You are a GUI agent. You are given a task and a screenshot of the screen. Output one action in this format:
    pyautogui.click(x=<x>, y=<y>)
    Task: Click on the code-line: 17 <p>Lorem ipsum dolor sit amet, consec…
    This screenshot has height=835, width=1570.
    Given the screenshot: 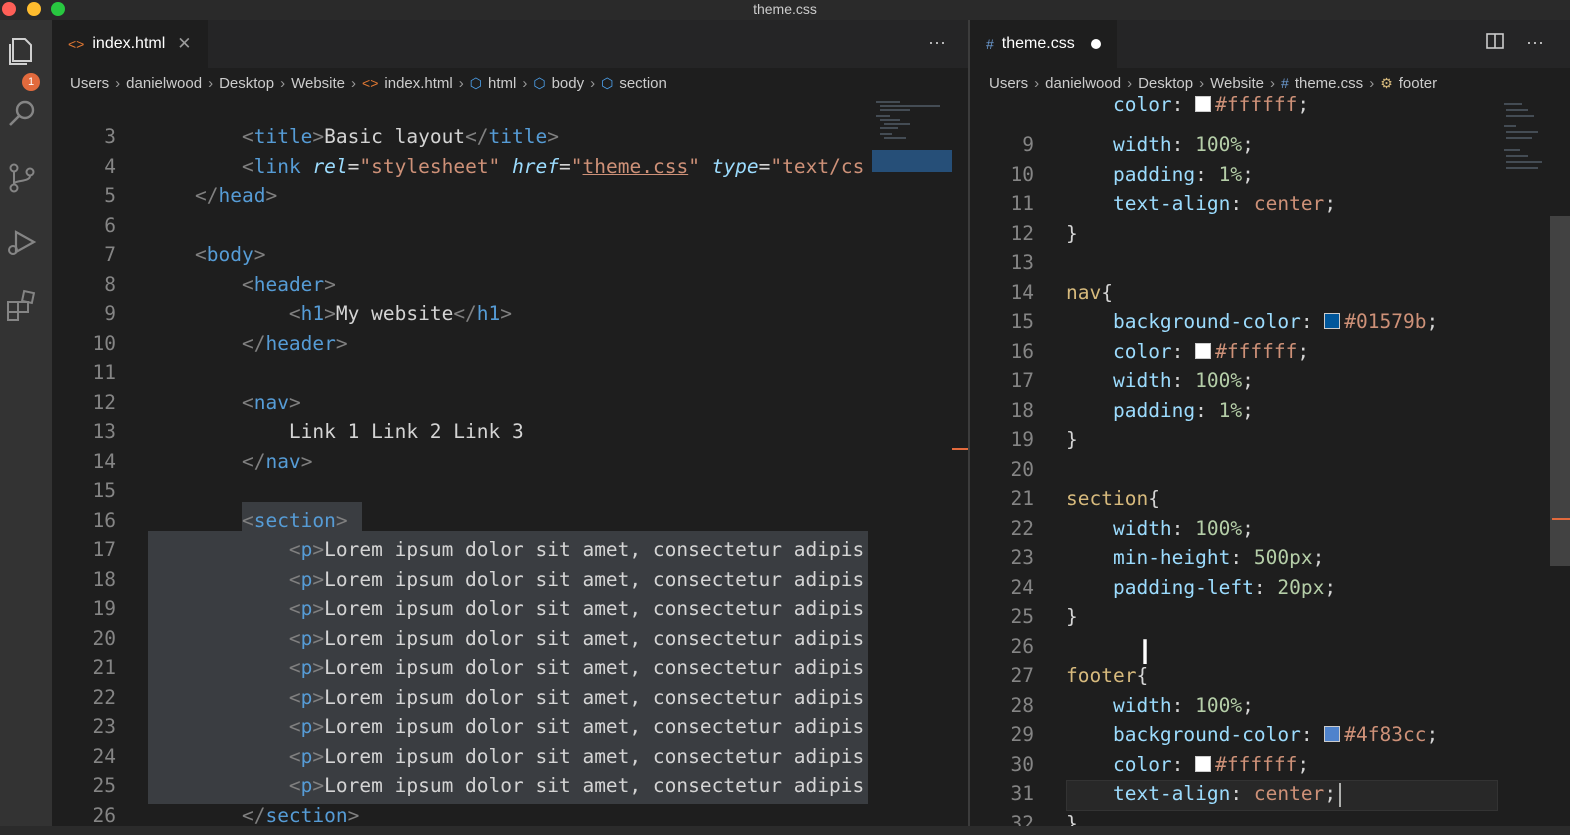 What is the action you would take?
    pyautogui.click(x=459, y=550)
    